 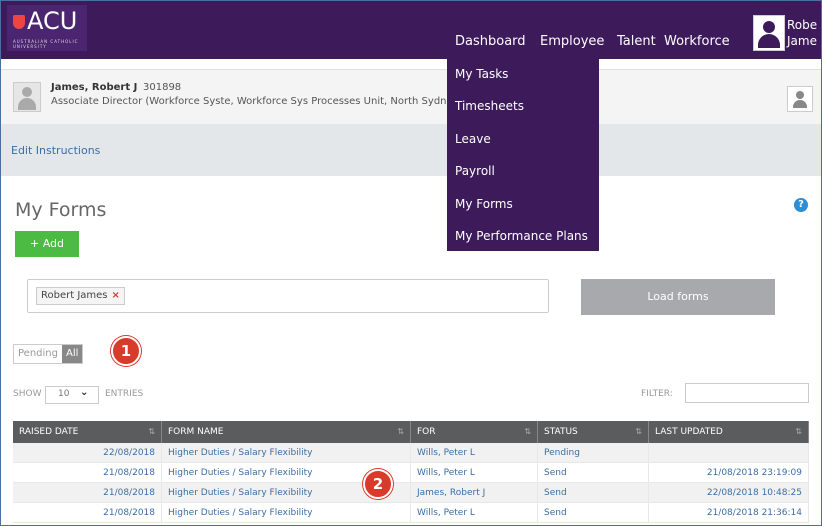 What do you see at coordinates (728, 492) in the screenshot?
I see `cell-last-updated: 22/08/2018 10:48:25` at bounding box center [728, 492].